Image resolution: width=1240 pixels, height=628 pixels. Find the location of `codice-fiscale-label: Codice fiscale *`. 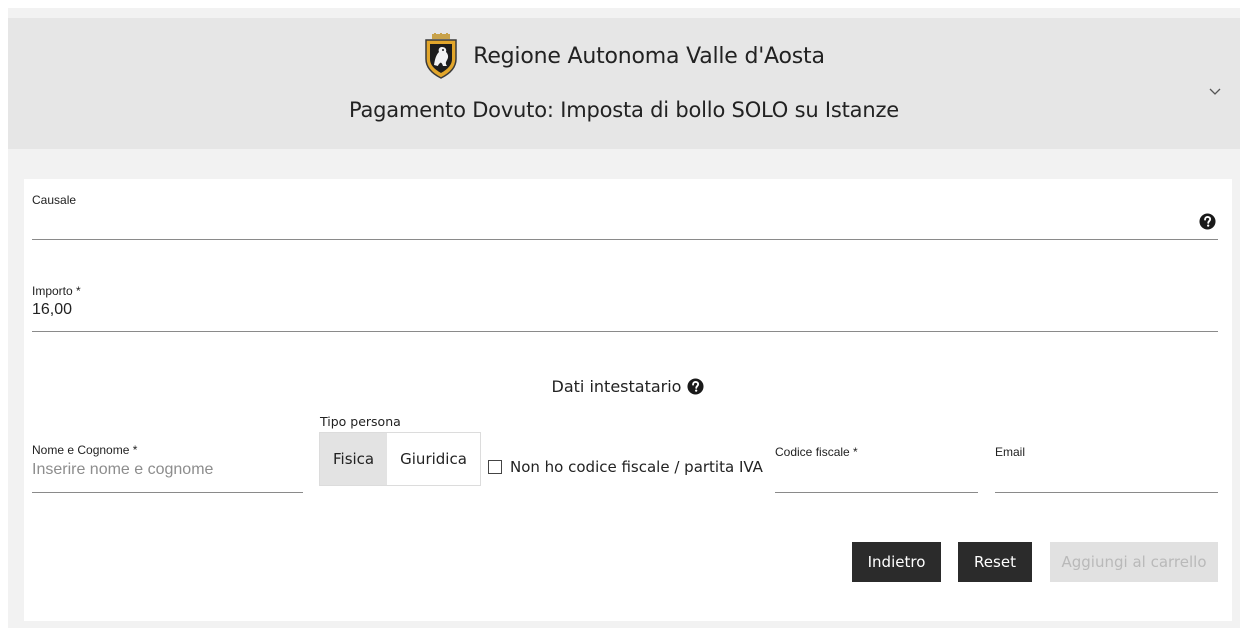

codice-fiscale-label: Codice fiscale * is located at coordinates (816, 452).